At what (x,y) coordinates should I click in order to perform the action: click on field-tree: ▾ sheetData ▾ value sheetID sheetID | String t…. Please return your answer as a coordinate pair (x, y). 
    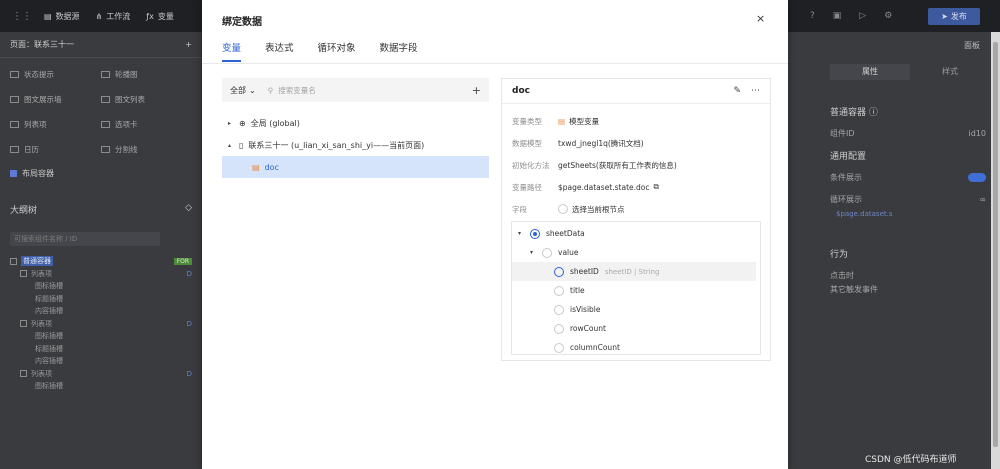
    Looking at the image, I should click on (636, 288).